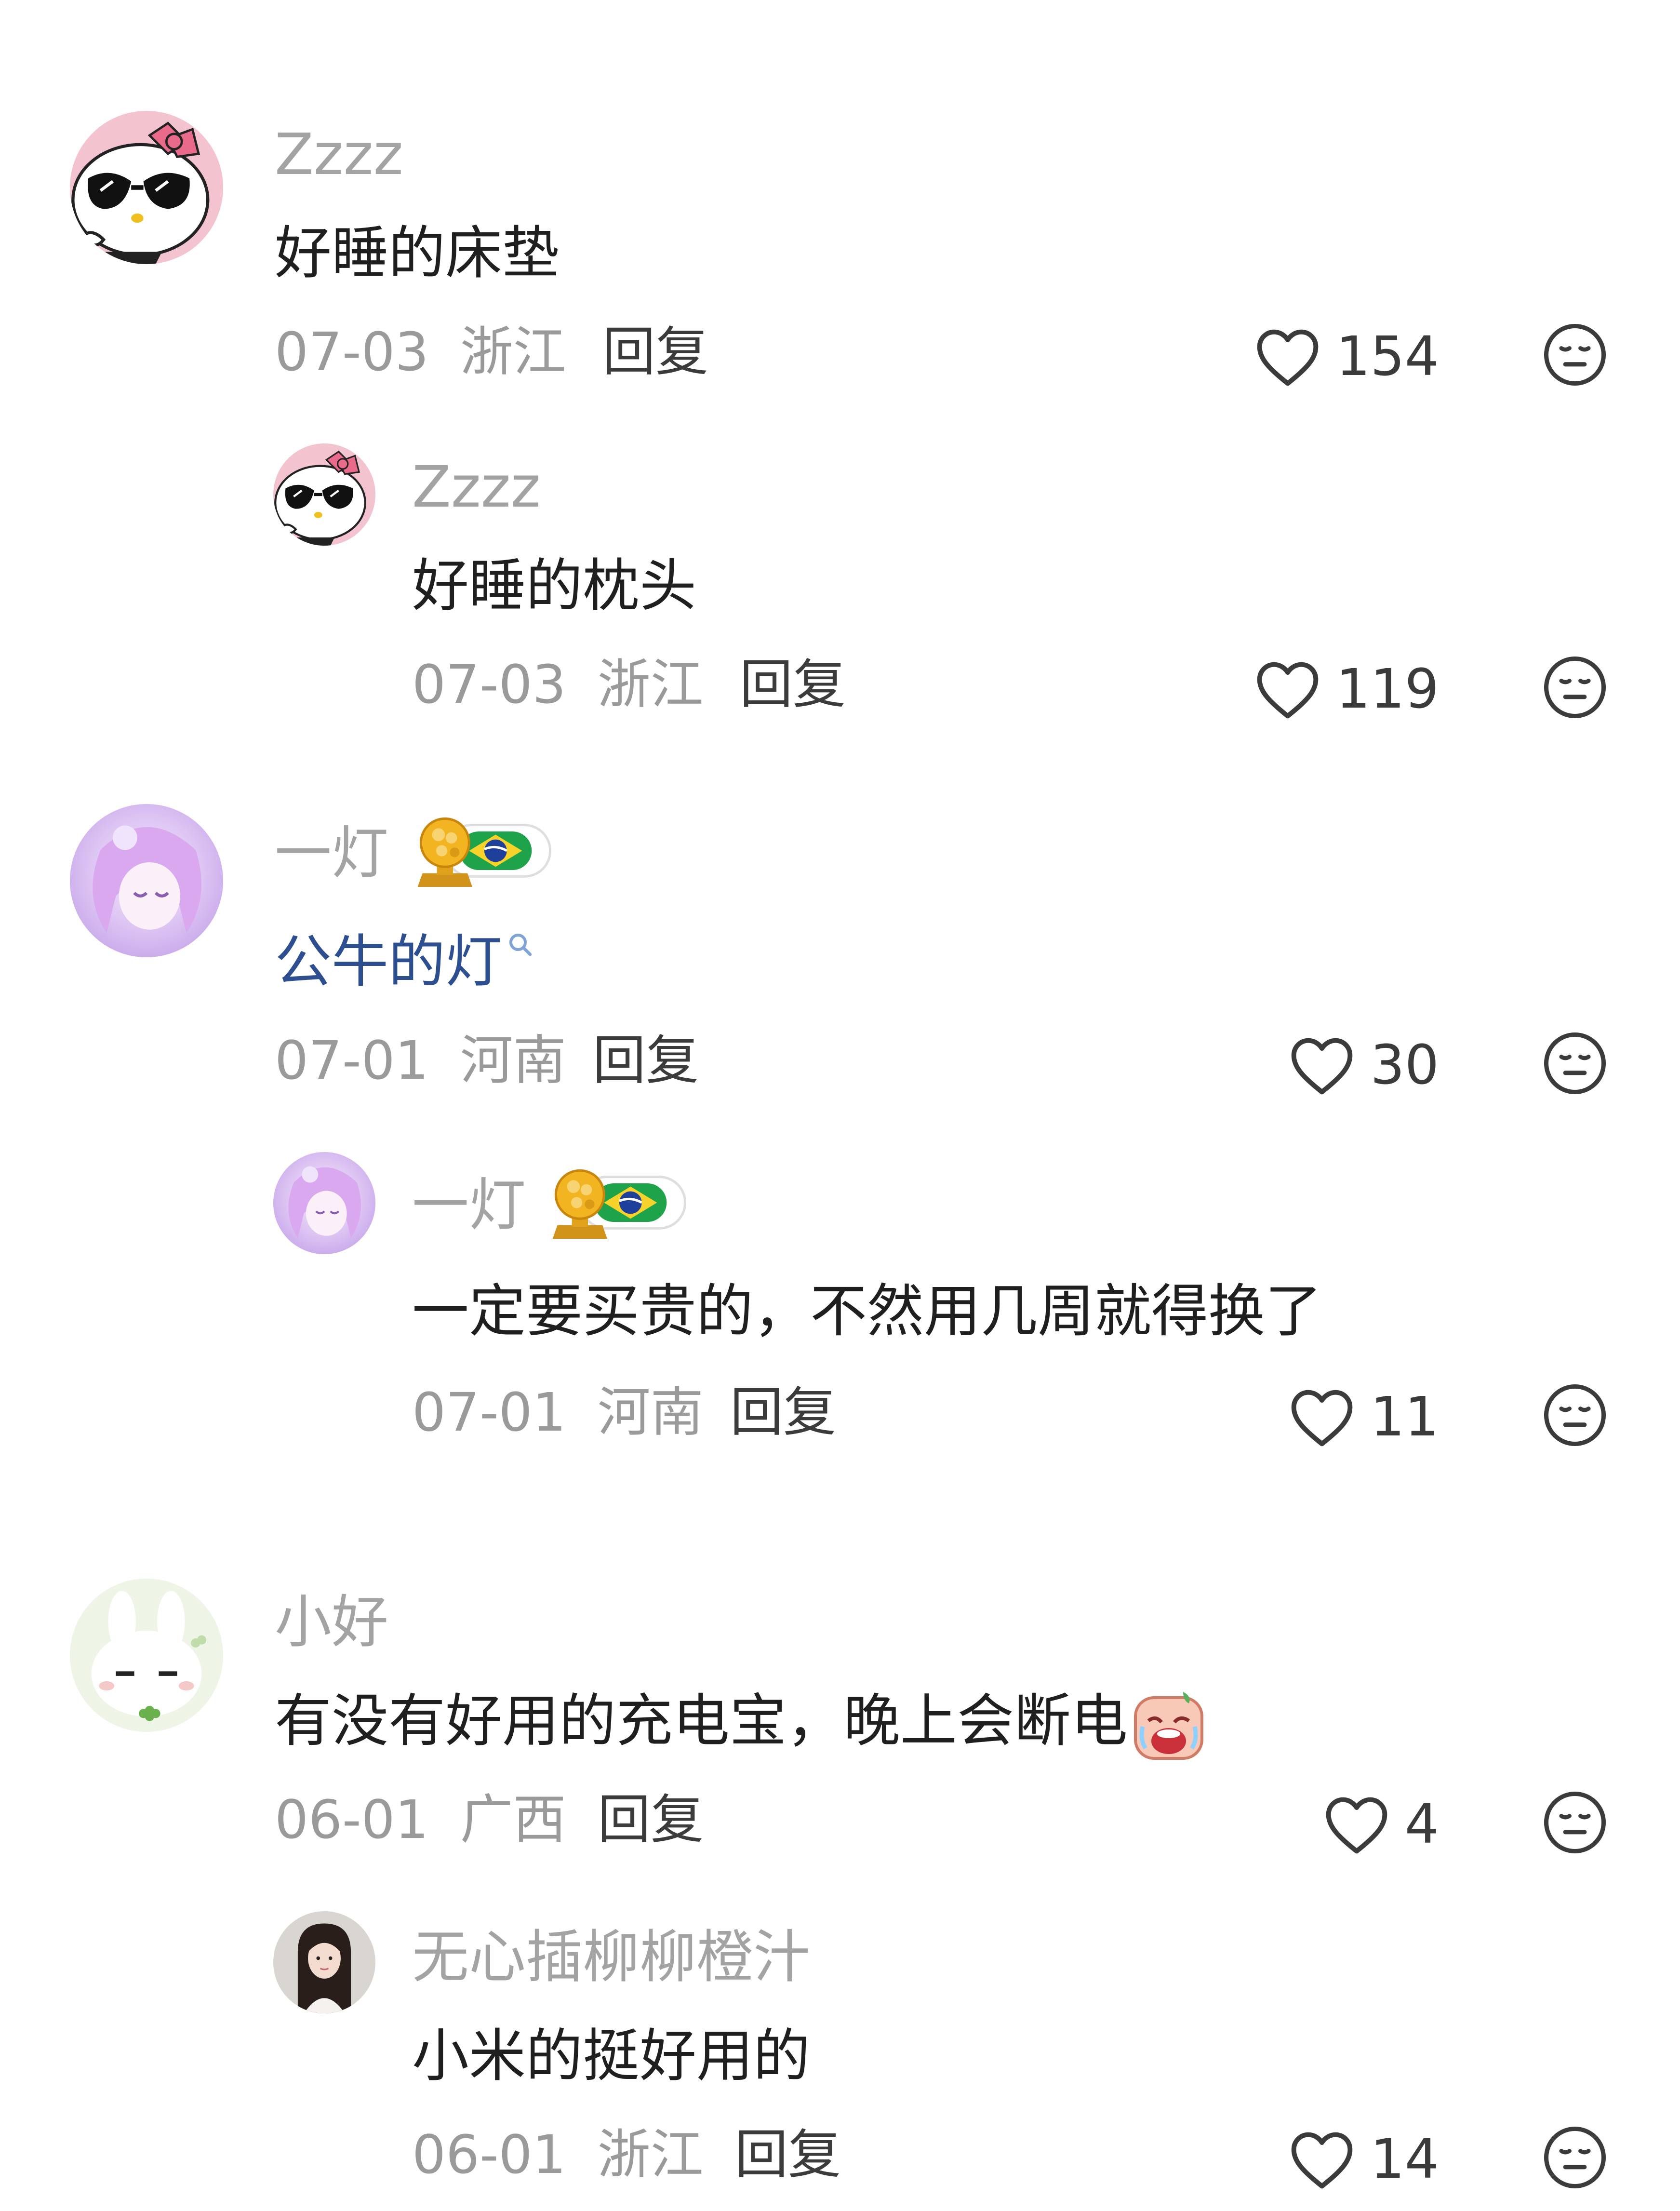 The width and height of the screenshot is (1680, 2211). I want to click on comment-text: 有没有好用的充电宝，晚上会断电, so click(740, 1723).